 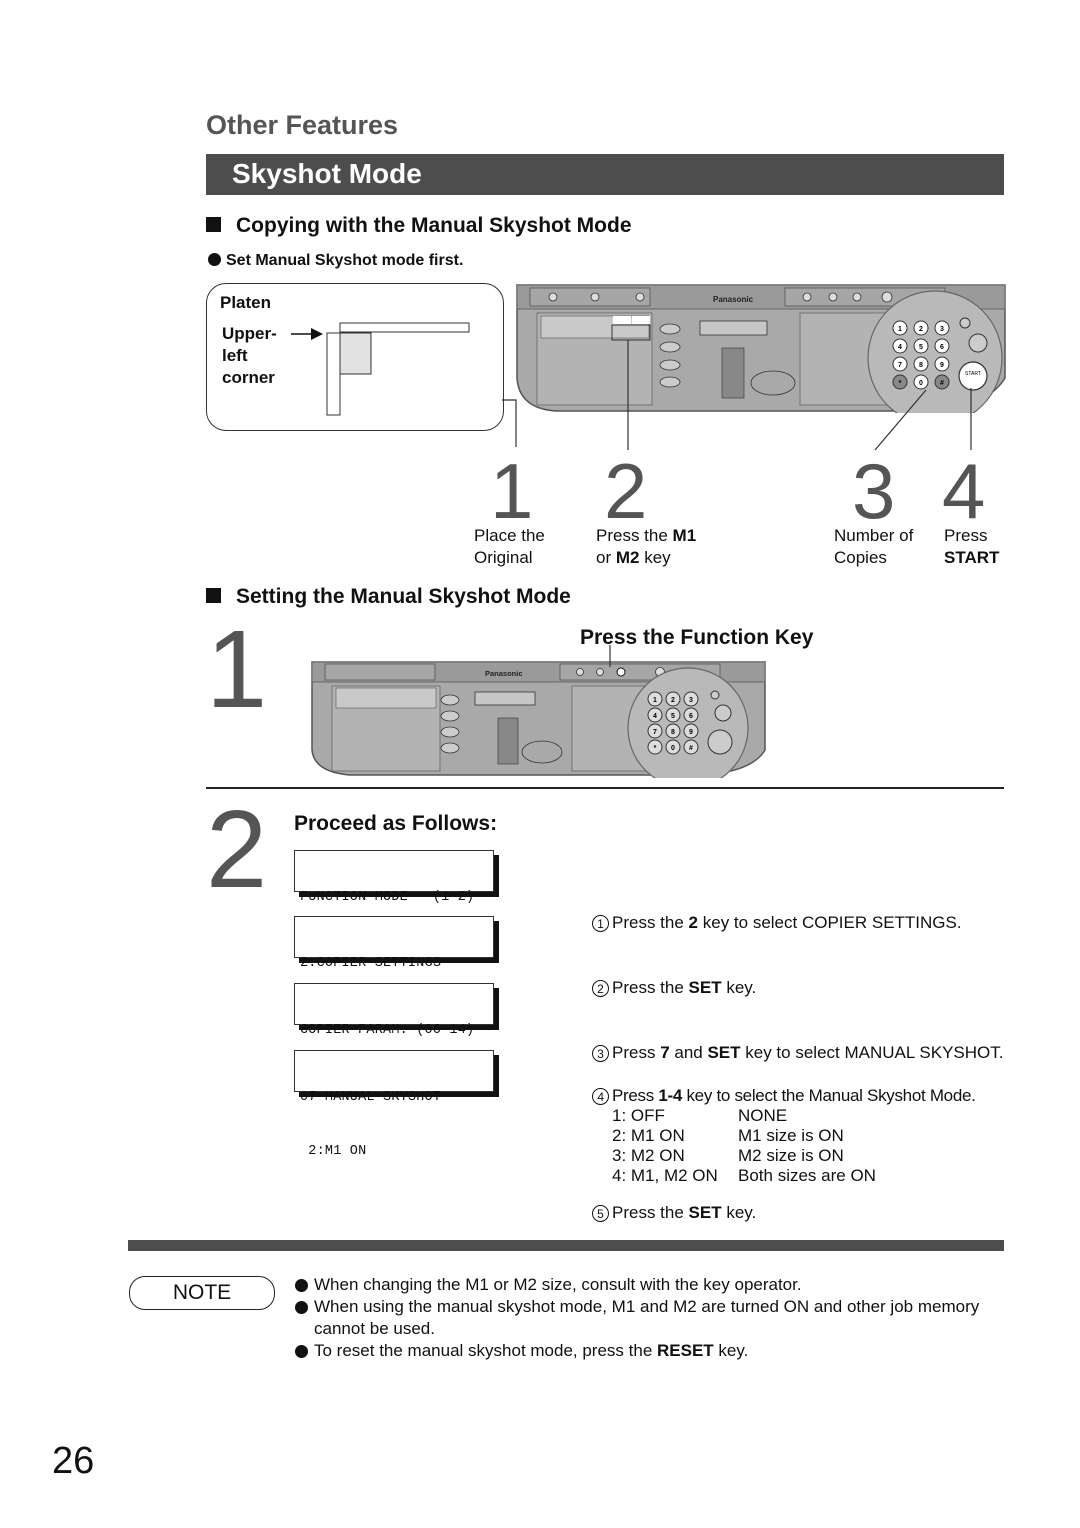 What do you see at coordinates (655, 557) in the screenshot?
I see `caption-text: key` at bounding box center [655, 557].